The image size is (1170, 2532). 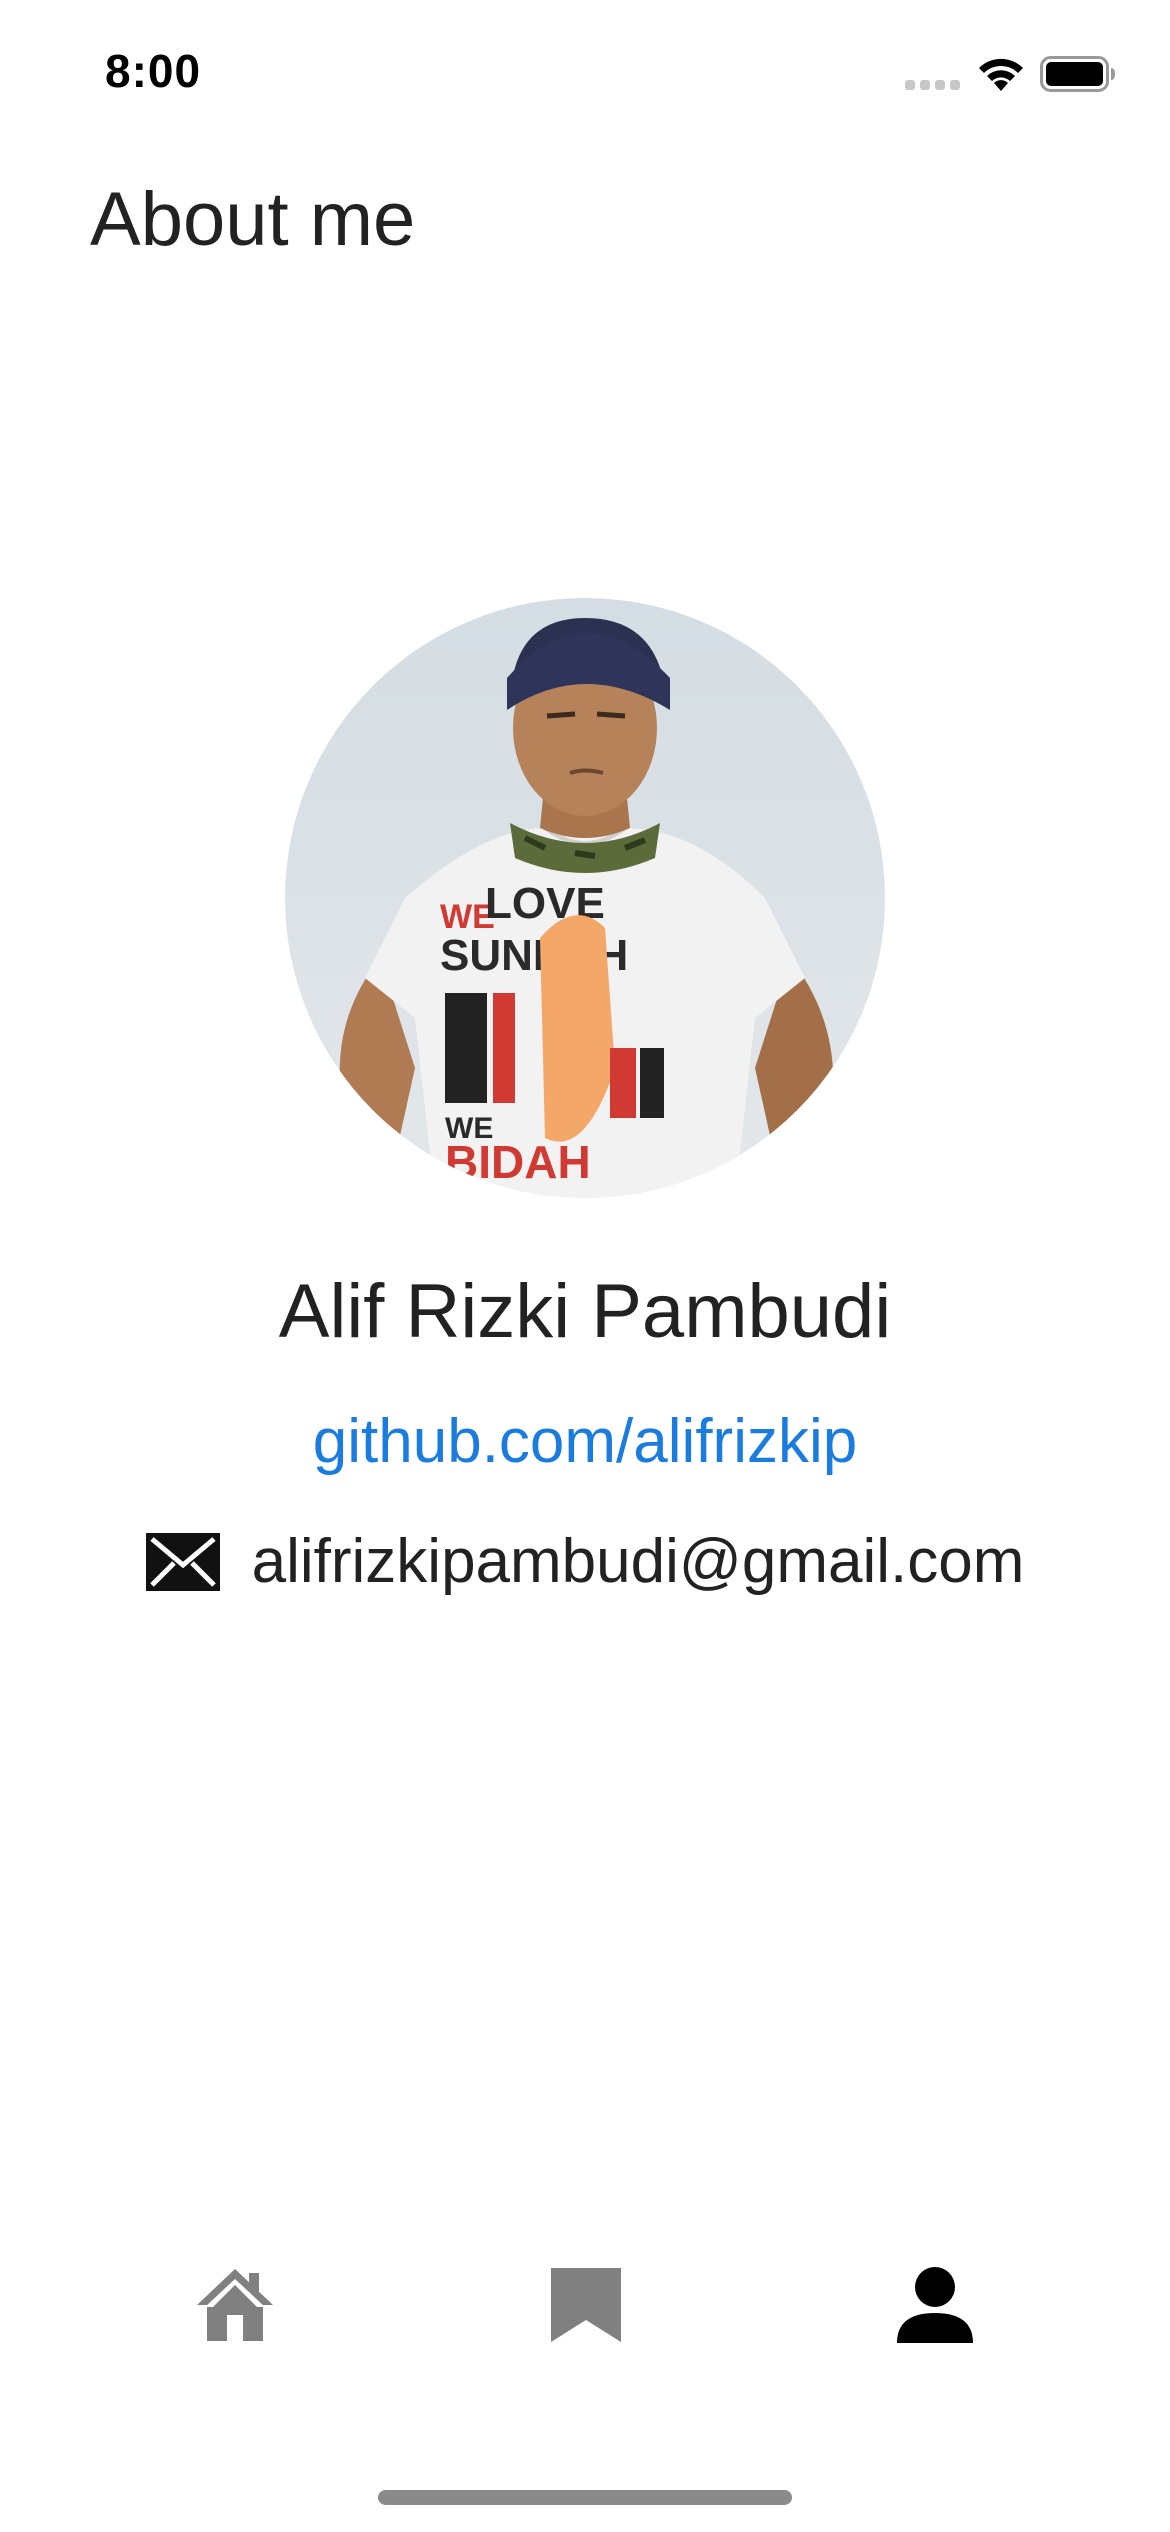 I want to click on tab-bar, so click(x=585, y=2310).